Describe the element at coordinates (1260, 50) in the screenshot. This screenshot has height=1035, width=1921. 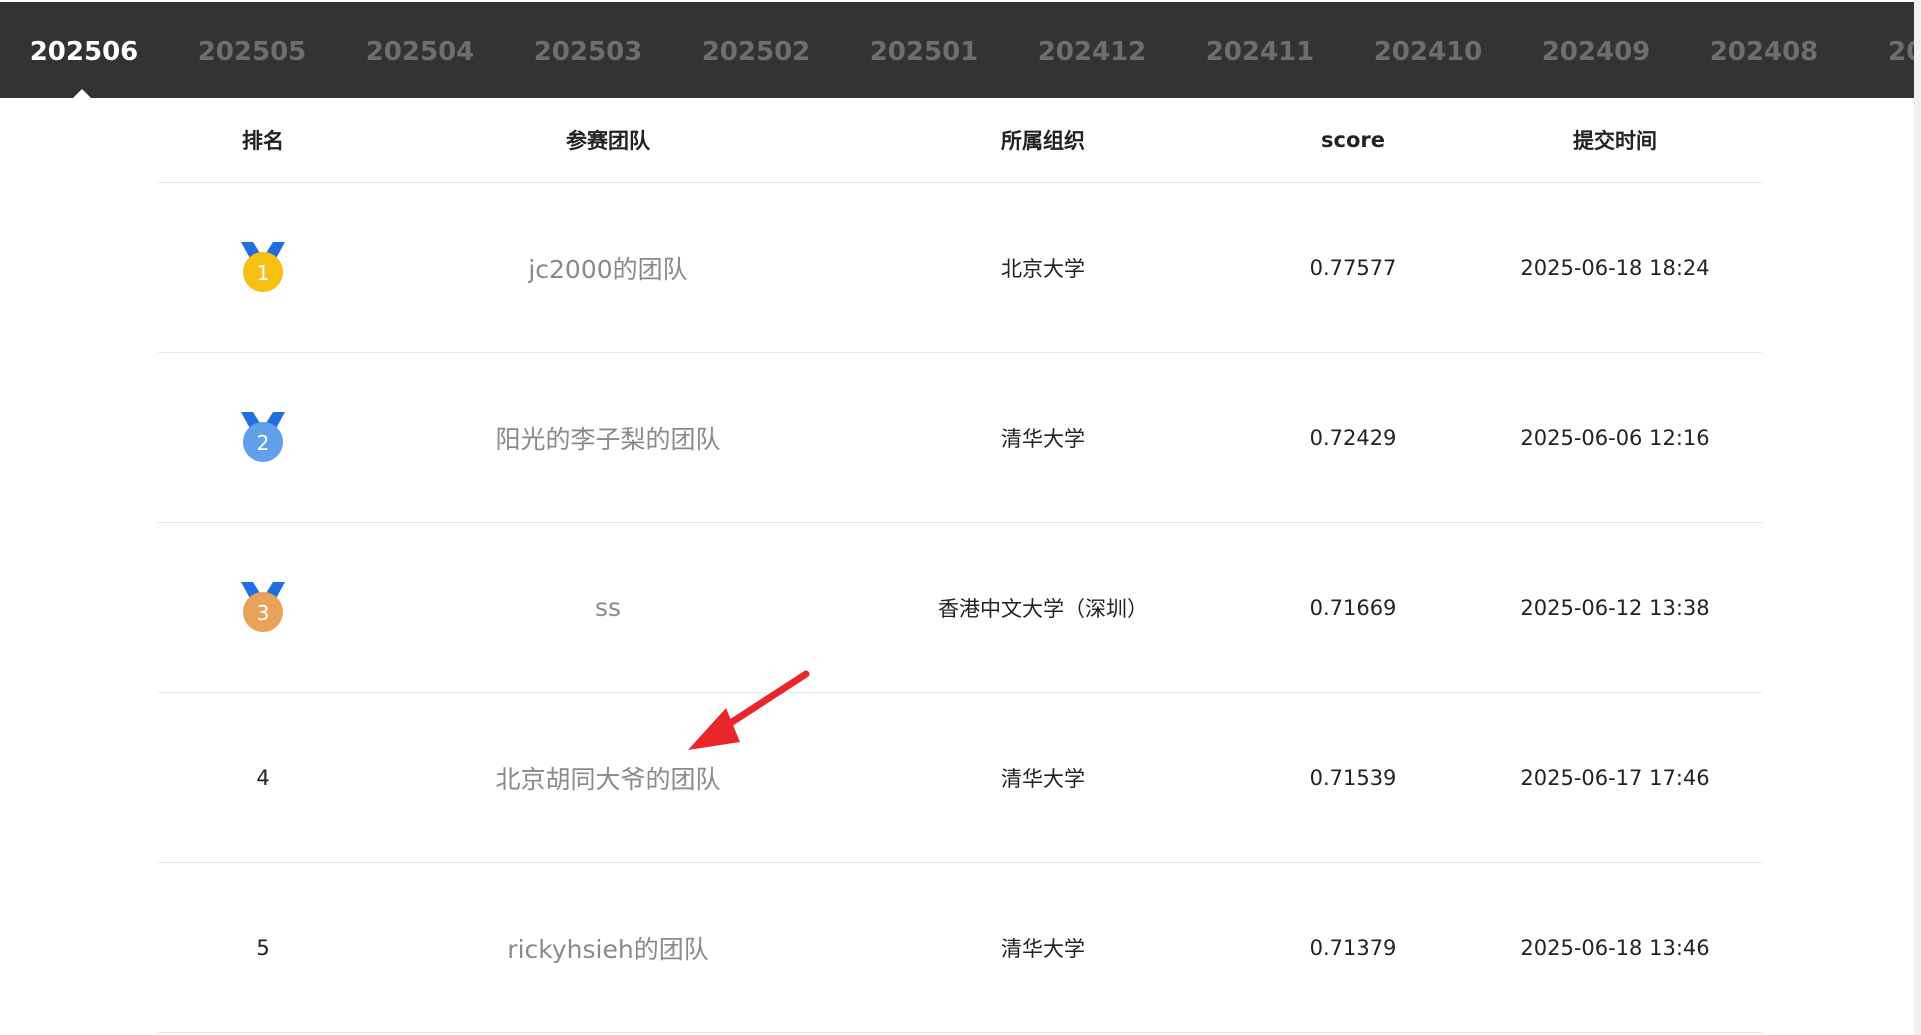
I see `tab-202411: 202411` at that location.